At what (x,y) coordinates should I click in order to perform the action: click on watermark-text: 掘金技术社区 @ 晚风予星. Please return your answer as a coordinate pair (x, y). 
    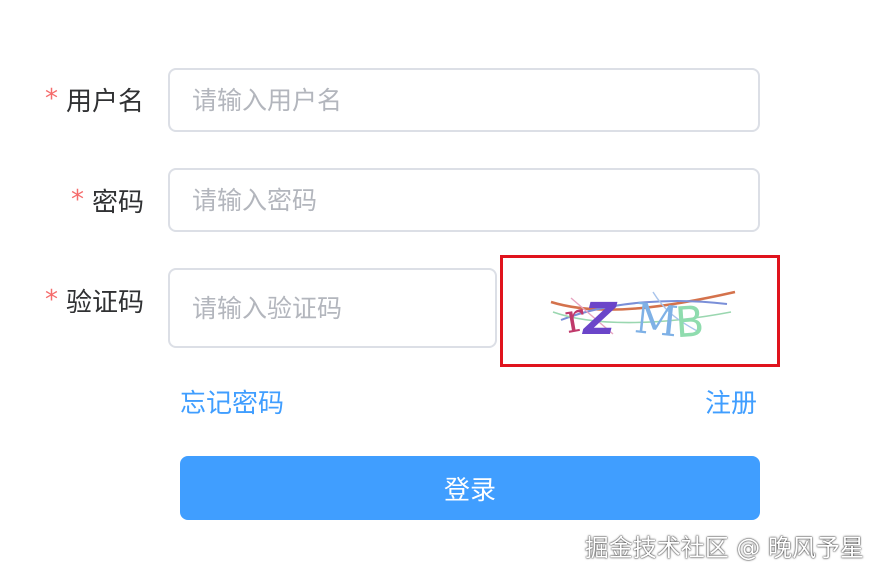
    Looking at the image, I should click on (724, 548).